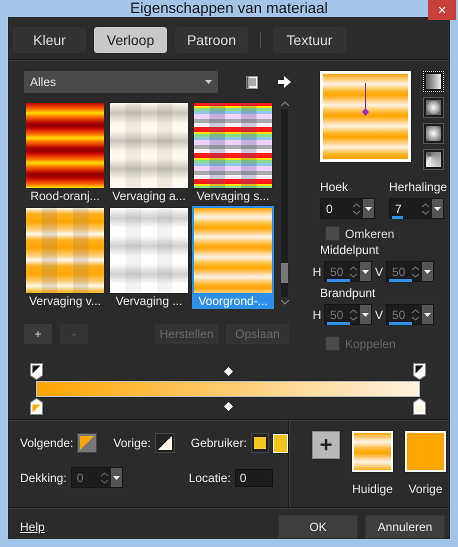 The image size is (458, 547). I want to click on section-label: Brandpunt, so click(348, 293).